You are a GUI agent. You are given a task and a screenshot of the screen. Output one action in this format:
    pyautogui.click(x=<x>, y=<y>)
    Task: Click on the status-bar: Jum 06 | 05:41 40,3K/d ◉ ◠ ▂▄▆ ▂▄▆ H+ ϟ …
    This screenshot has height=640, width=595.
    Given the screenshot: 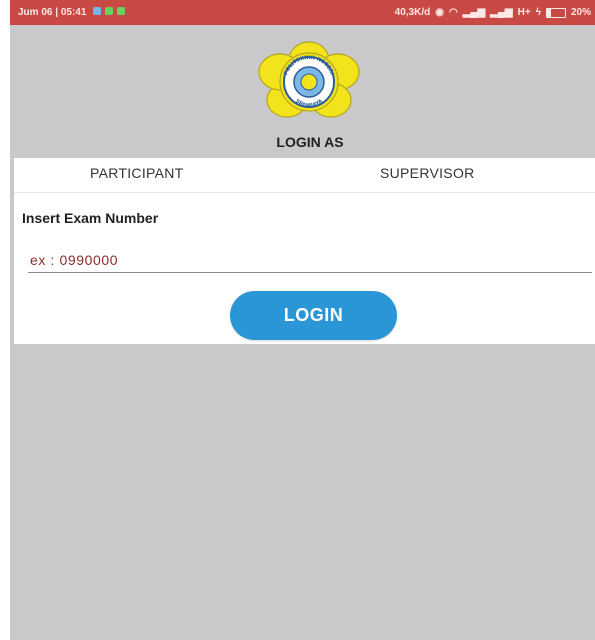 What is the action you would take?
    pyautogui.click(x=302, y=12)
    